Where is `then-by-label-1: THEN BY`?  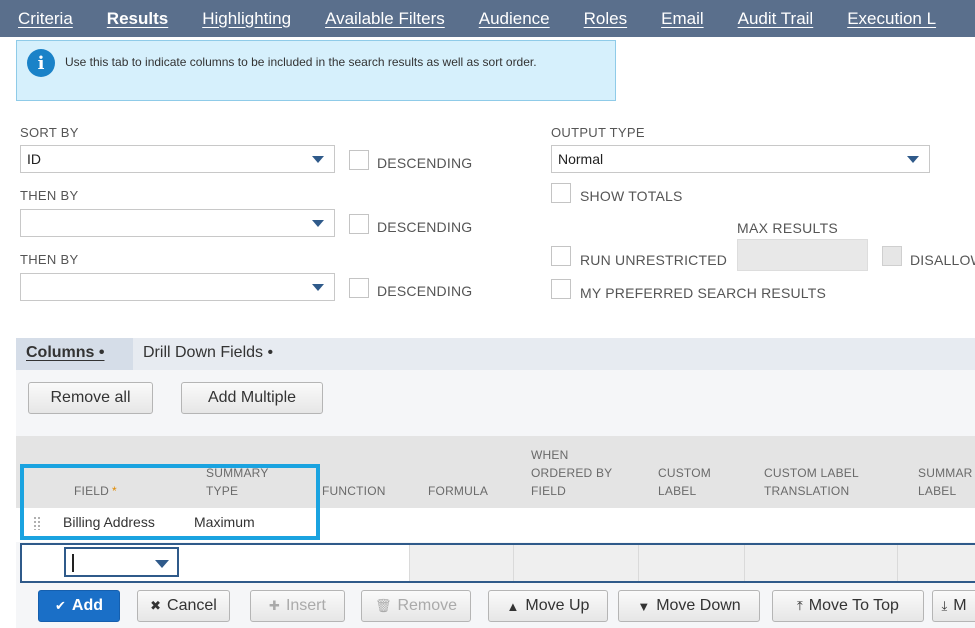 then-by-label-1: THEN BY is located at coordinates (49, 195).